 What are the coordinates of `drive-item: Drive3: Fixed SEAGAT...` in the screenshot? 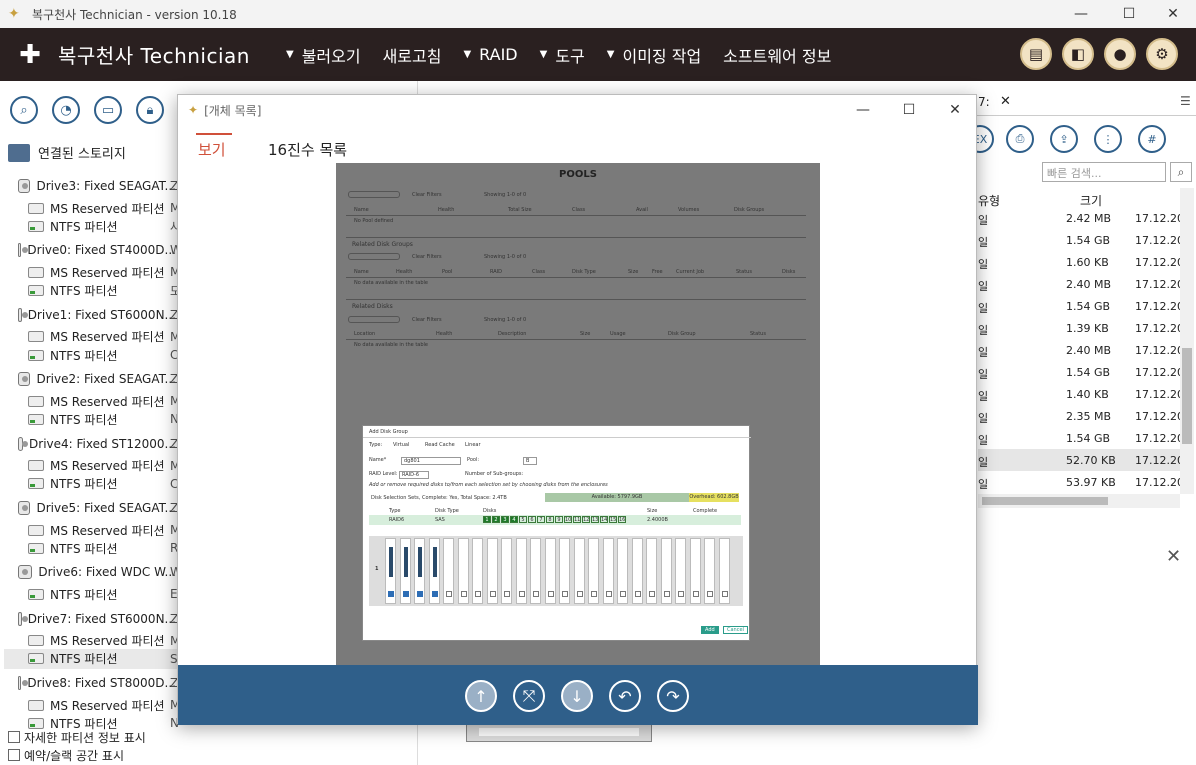 It's located at (97, 186).